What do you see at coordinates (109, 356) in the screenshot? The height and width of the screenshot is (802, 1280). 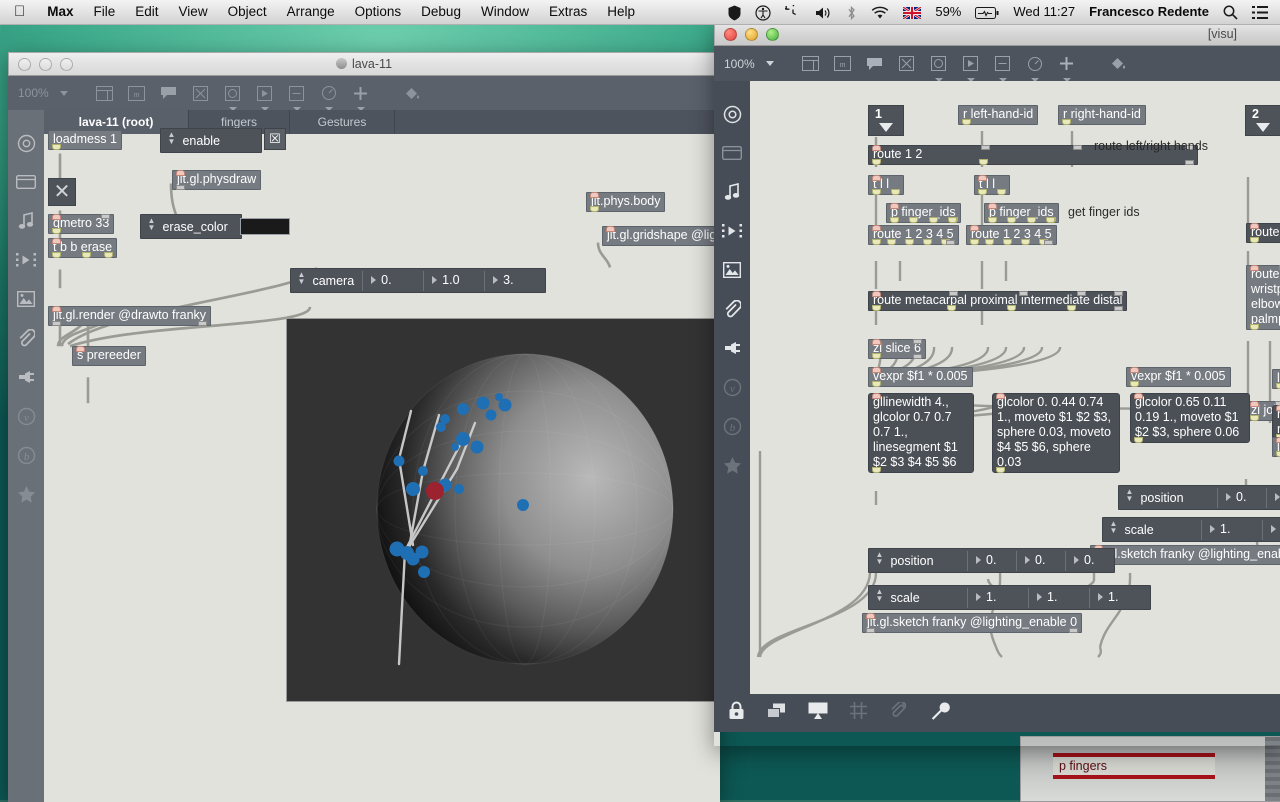 I see `object-send-prereeder: s prereeder` at bounding box center [109, 356].